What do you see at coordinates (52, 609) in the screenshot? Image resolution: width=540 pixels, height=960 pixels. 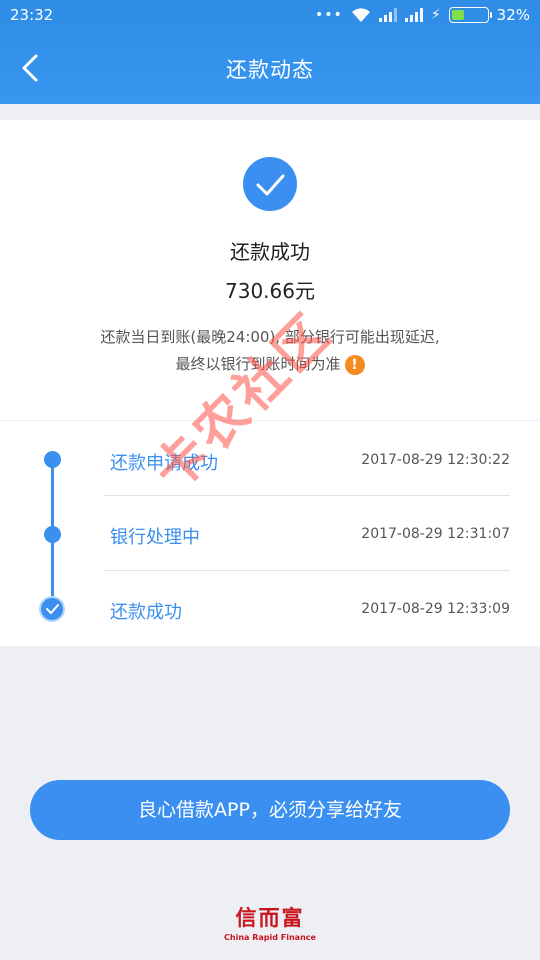 I see `timeline-check-icon` at bounding box center [52, 609].